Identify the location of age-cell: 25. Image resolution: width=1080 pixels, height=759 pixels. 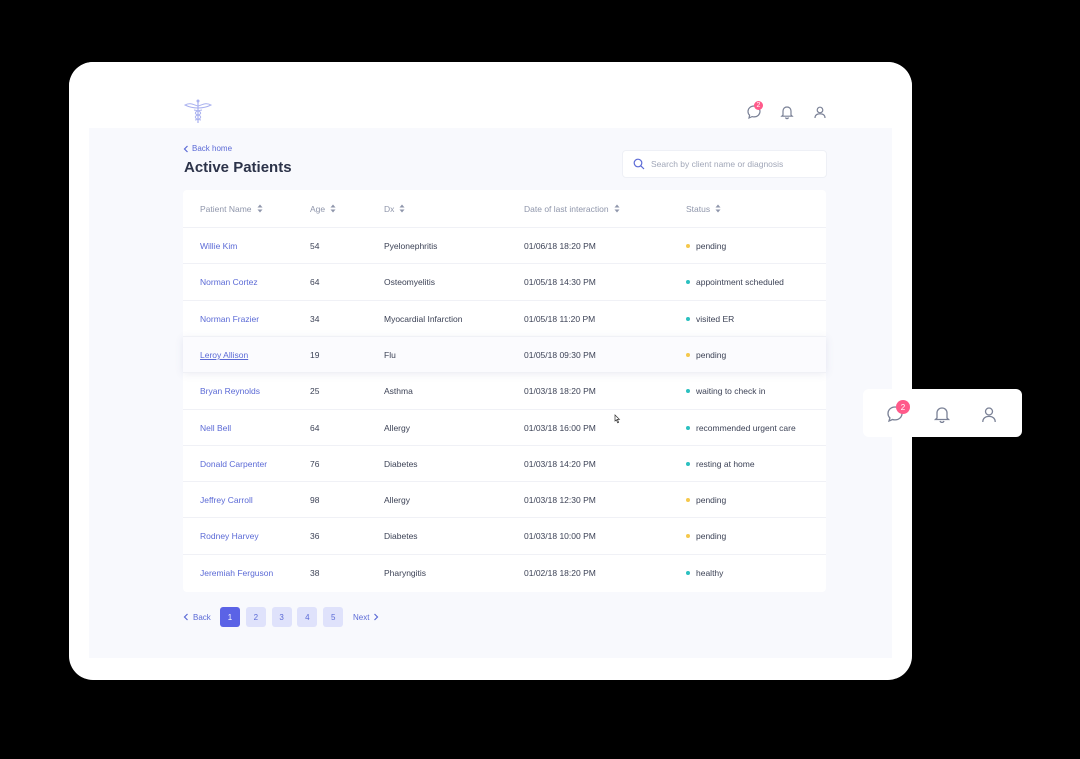
(315, 391).